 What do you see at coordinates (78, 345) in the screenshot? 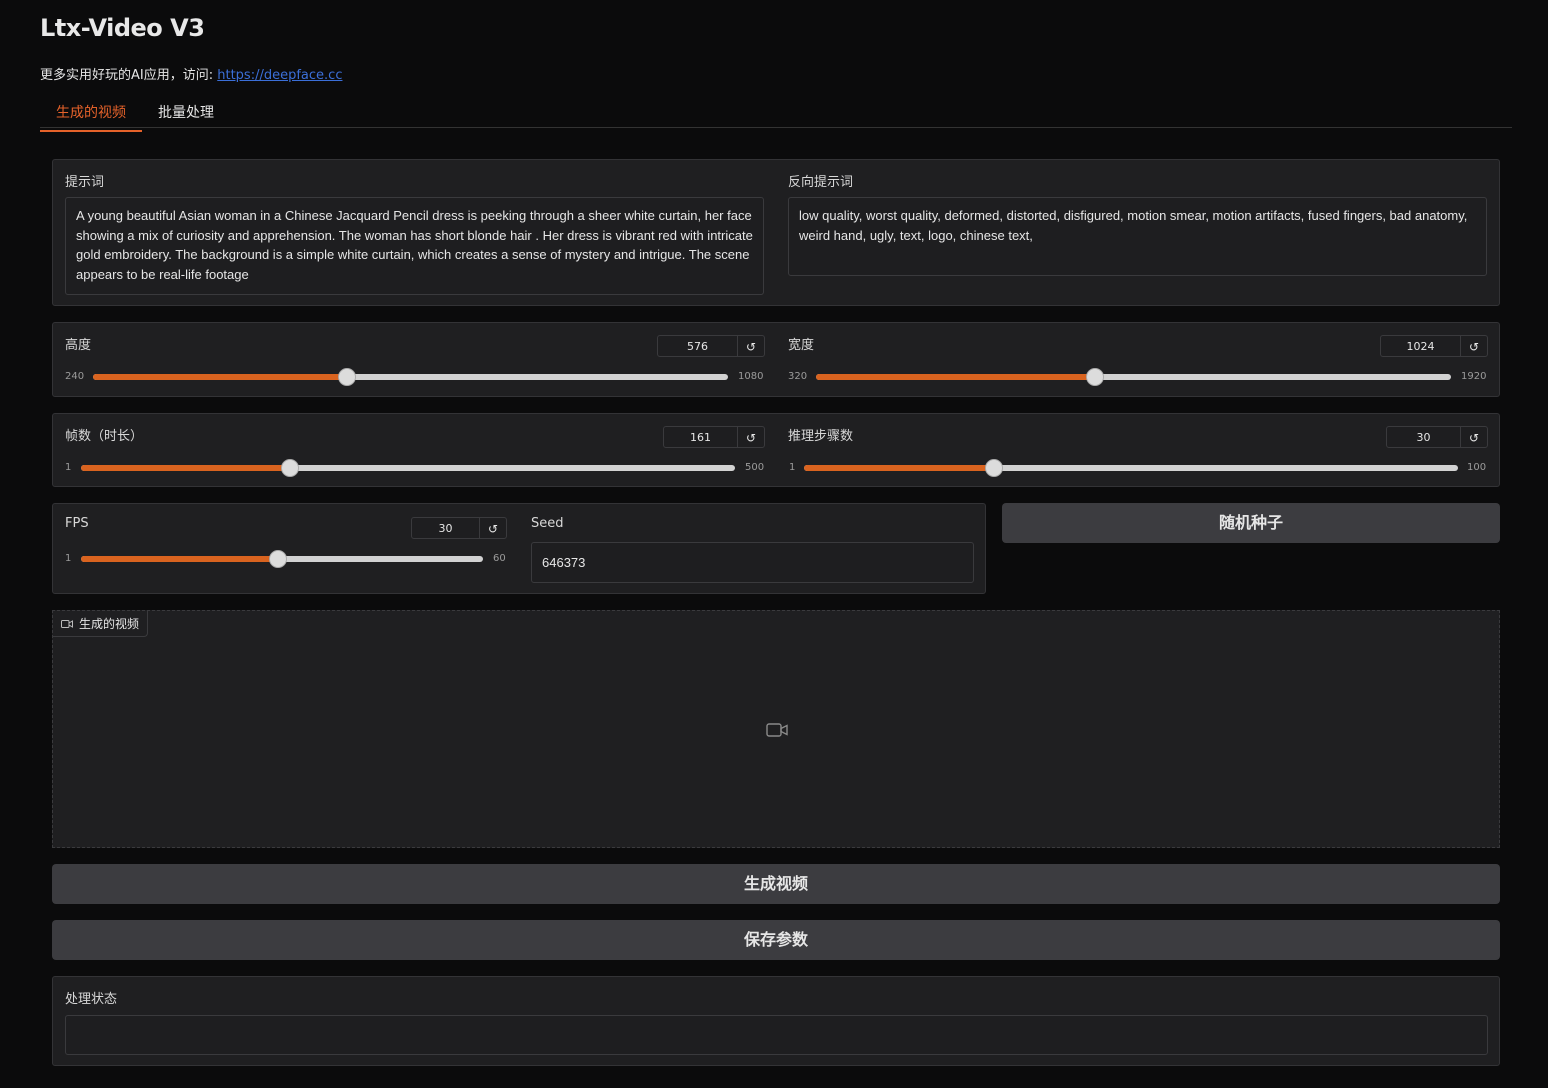
I see `height-label: 高度` at bounding box center [78, 345].